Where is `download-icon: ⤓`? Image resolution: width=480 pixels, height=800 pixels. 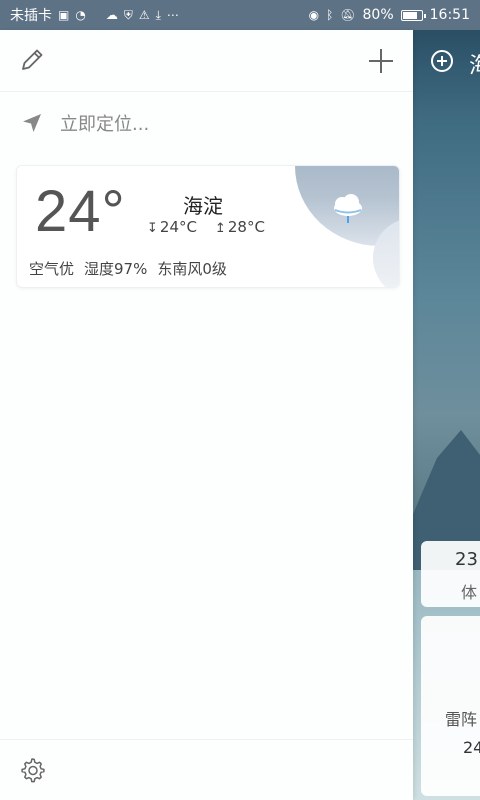
download-icon: ⤓ is located at coordinates (158, 15).